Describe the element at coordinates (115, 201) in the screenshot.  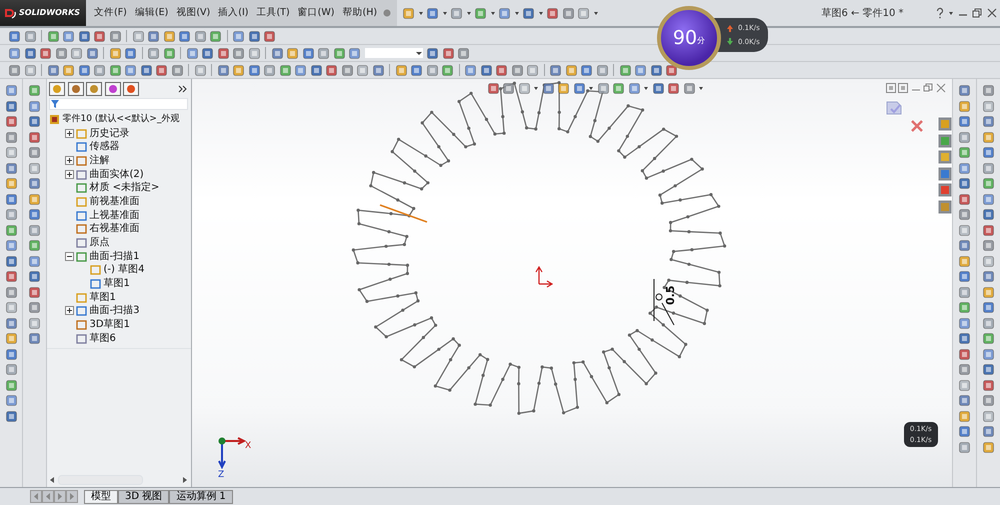
I see `tree-item: 前视基准面` at that location.